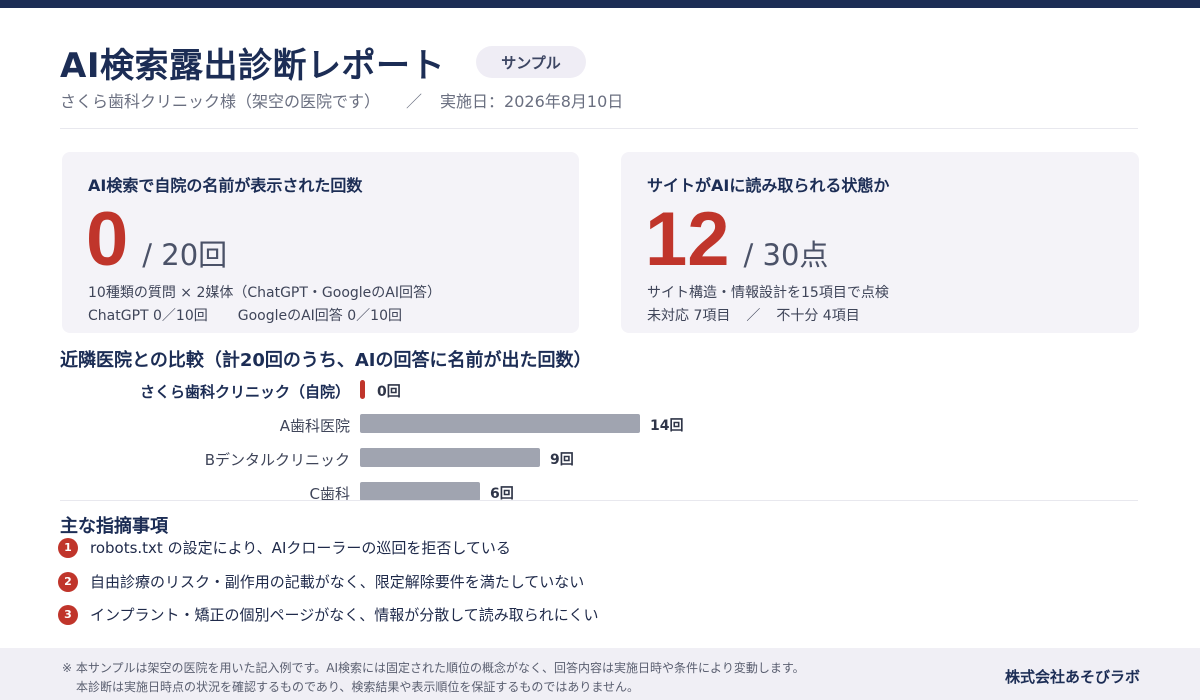 This screenshot has height=700, width=1200. Describe the element at coordinates (786, 255) in the screenshot. I see `readability-denominator: / 30点` at that location.